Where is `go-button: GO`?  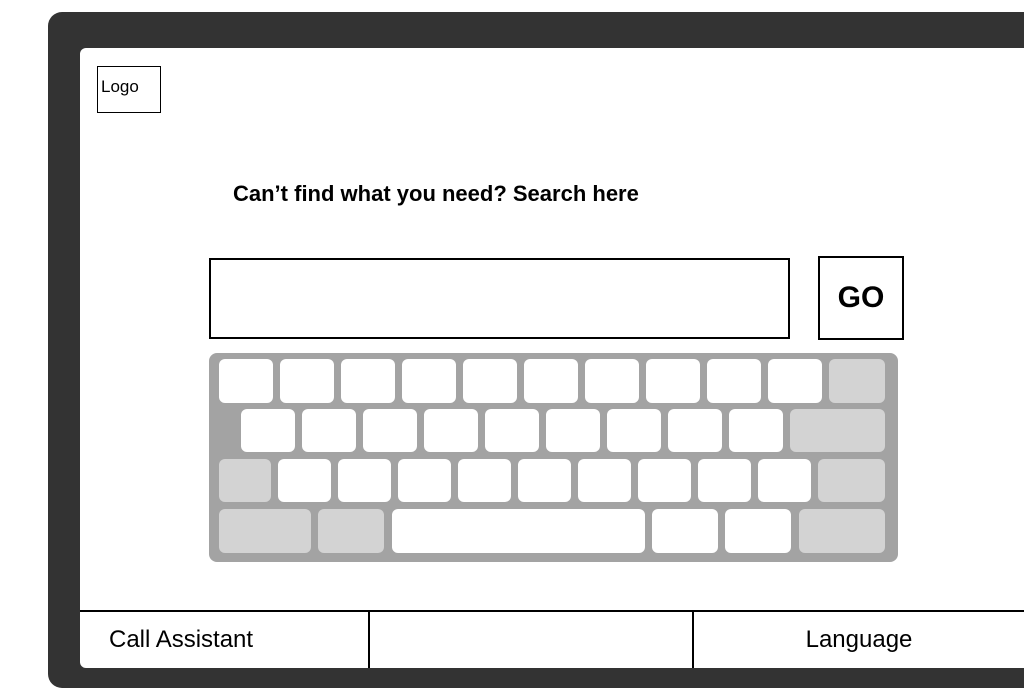
go-button: GO is located at coordinates (861, 298).